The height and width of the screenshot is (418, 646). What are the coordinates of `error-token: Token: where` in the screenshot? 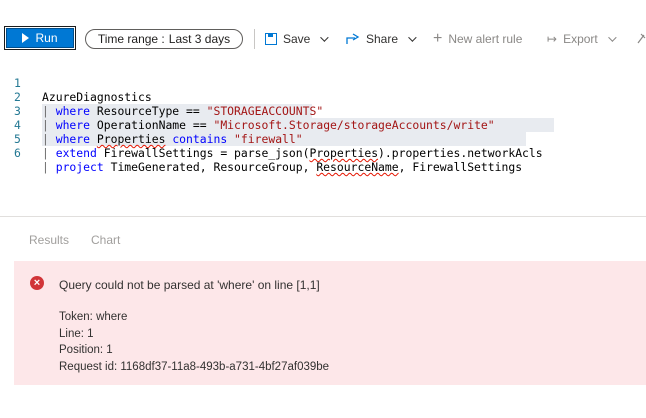 It's located at (93, 317).